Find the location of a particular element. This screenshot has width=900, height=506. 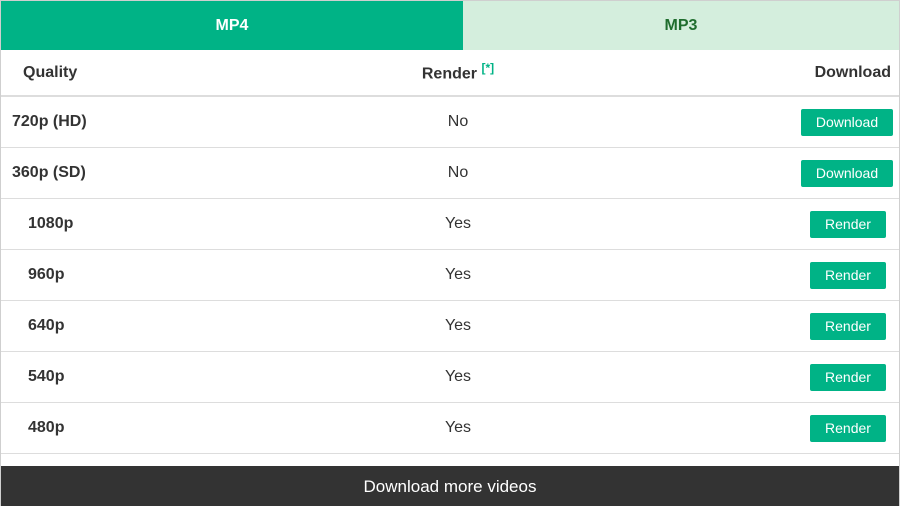

table-row: 480p Yes Render is located at coordinates (450, 428).